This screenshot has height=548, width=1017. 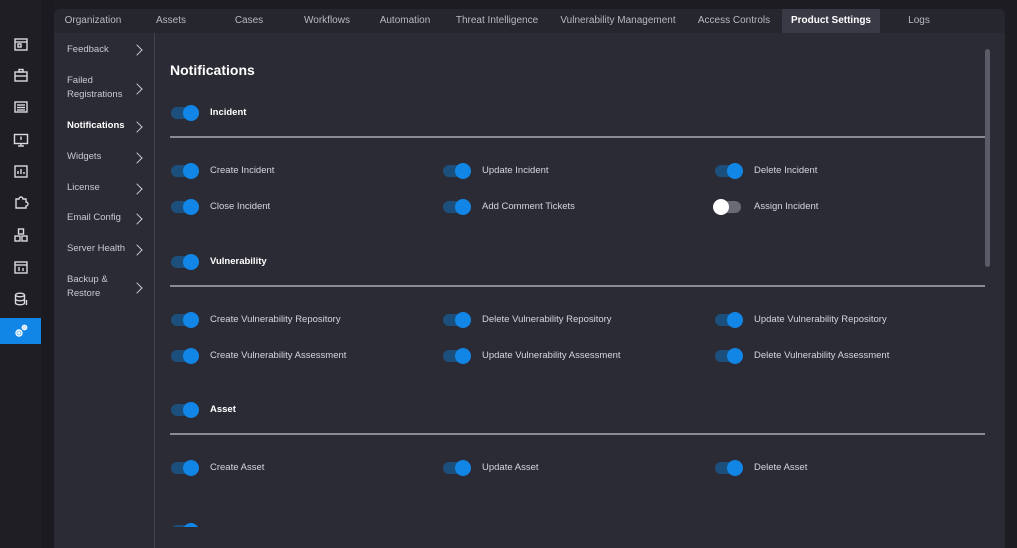 I want to click on sidebar-item-label: License, so click(x=83, y=187).